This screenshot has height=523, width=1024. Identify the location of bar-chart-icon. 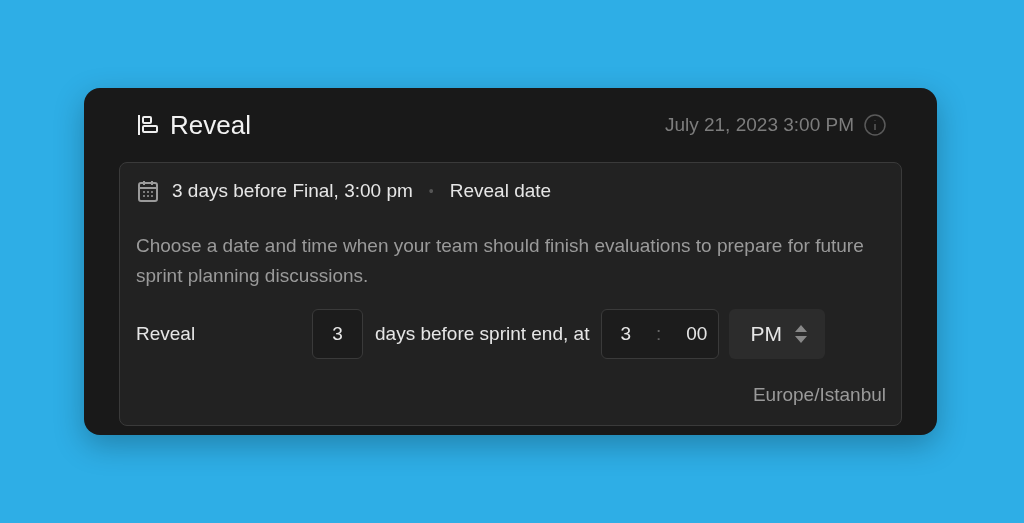
(148, 125).